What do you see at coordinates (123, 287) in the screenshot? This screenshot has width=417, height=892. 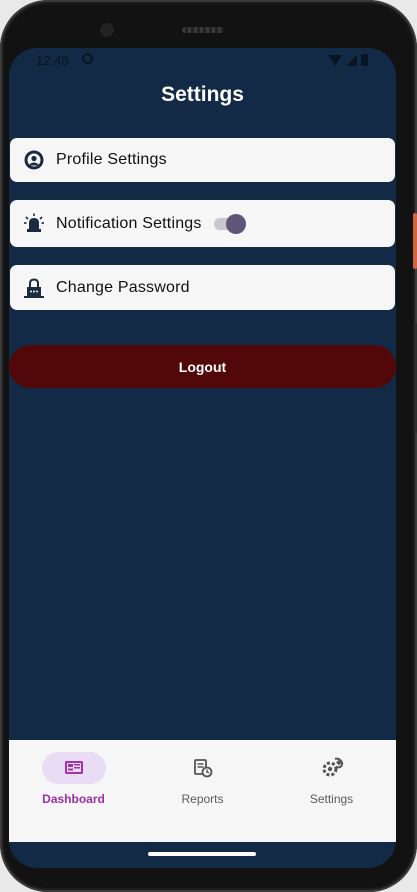 I see `change-password-label: Change Password` at bounding box center [123, 287].